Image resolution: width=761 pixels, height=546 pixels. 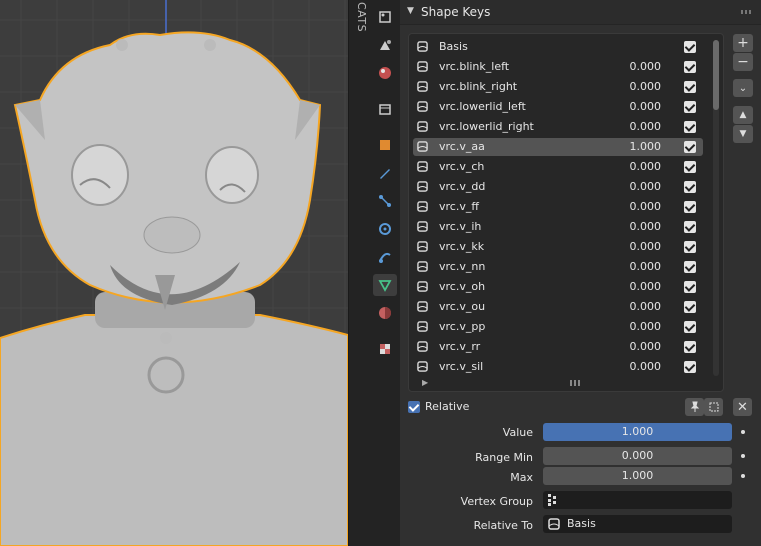 I want to click on shape-key-row: Basis, so click(x=558, y=47).